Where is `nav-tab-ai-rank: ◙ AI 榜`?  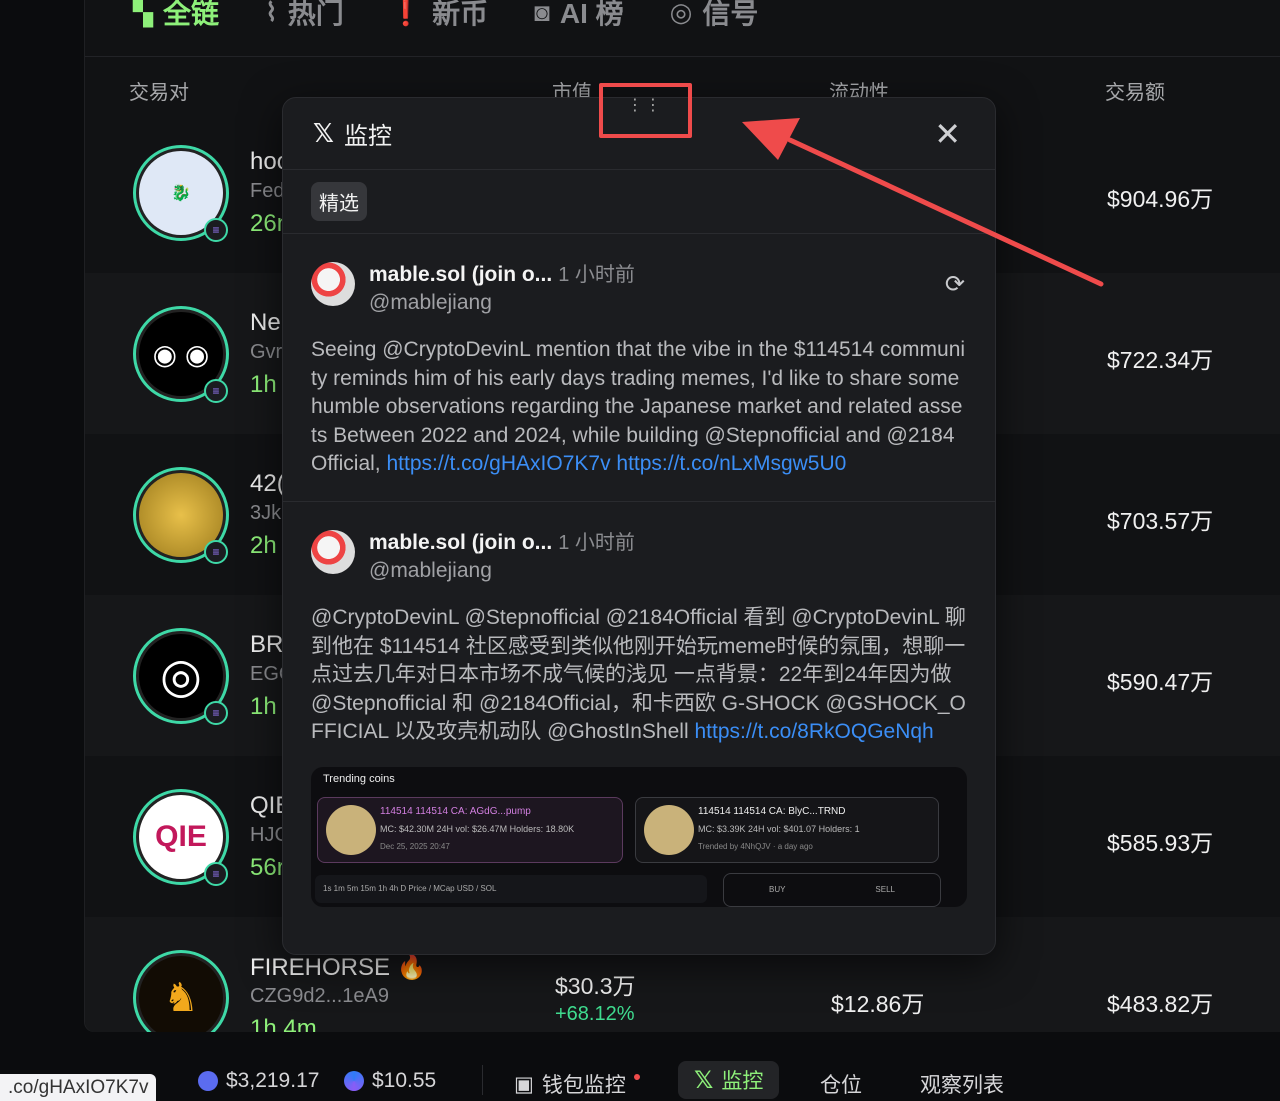
nav-tab-ai-rank: ◙ AI 榜 is located at coordinates (579, 16).